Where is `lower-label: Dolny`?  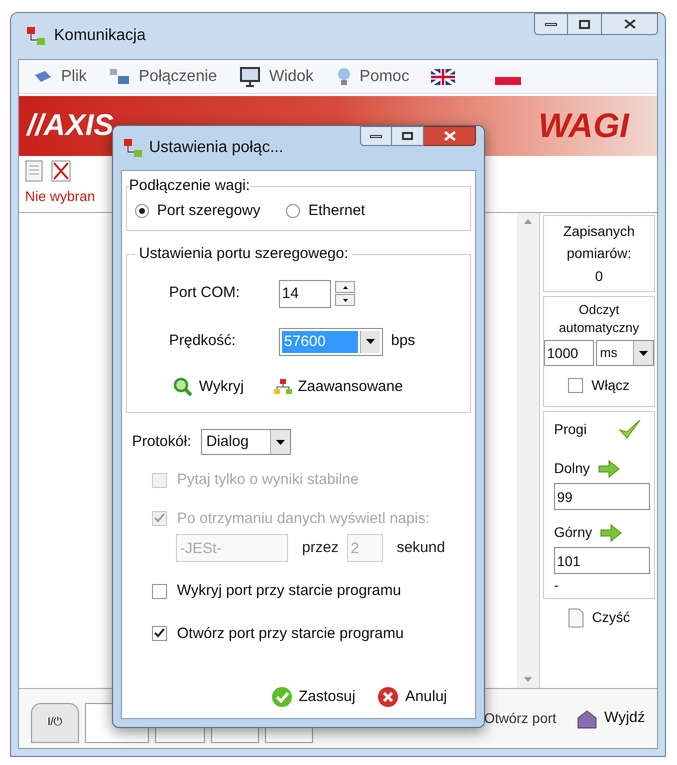 lower-label: Dolny is located at coordinates (572, 468).